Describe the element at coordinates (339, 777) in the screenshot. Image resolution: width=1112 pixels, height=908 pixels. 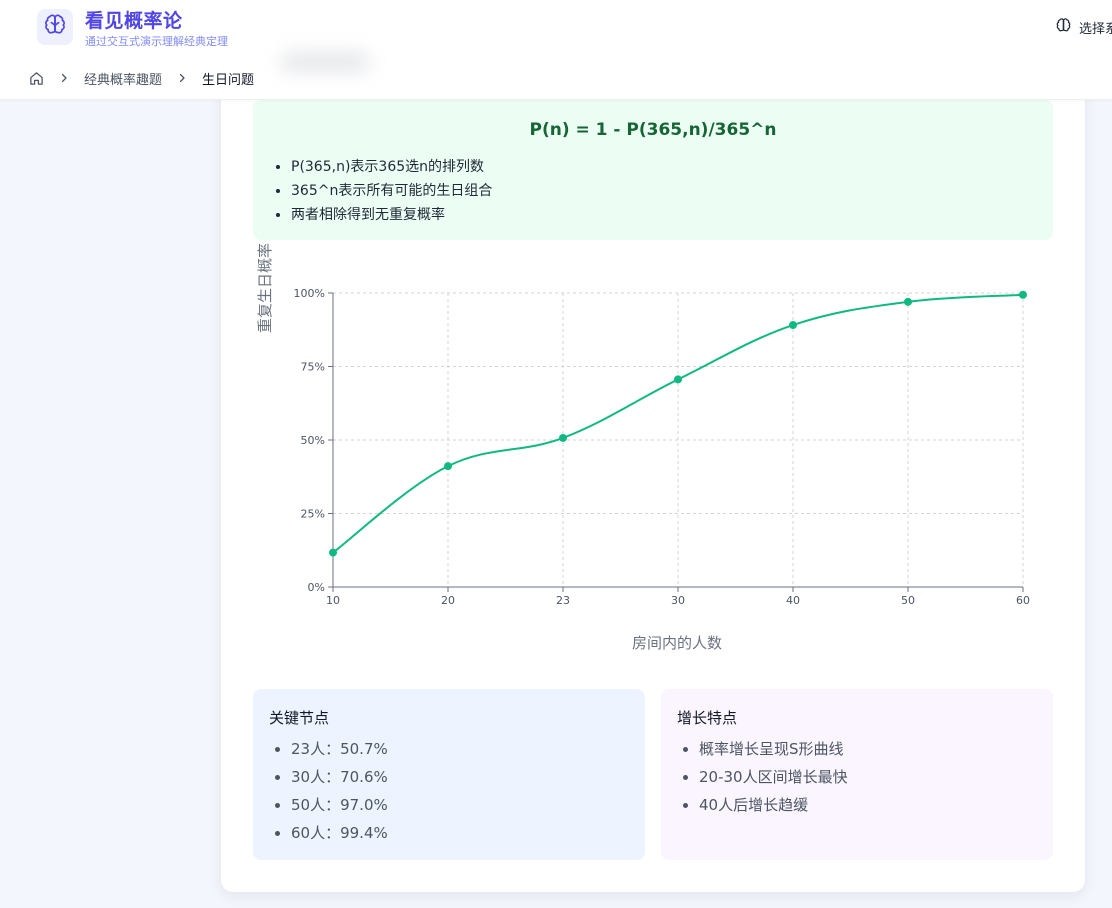
I see `key-point-item: 30人：70.6%` at that location.